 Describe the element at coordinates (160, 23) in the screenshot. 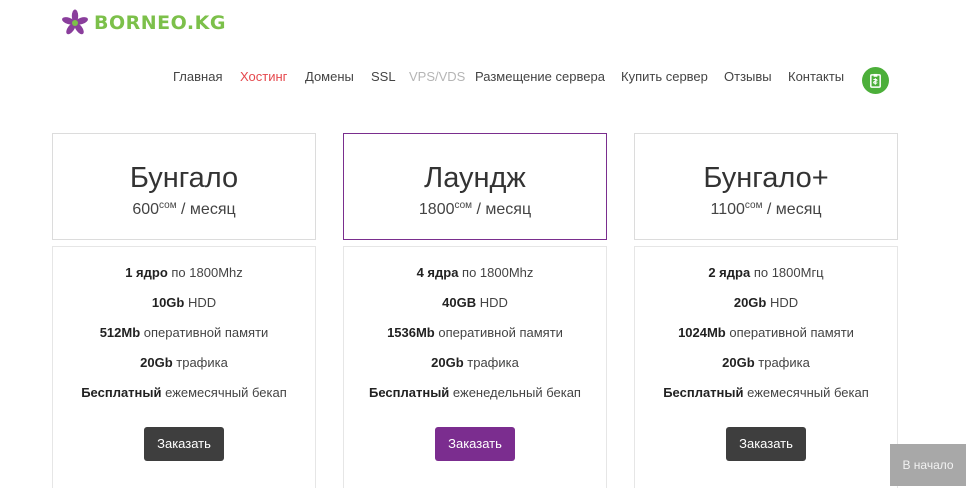

I see `logo-text: BORNEO.KG` at that location.